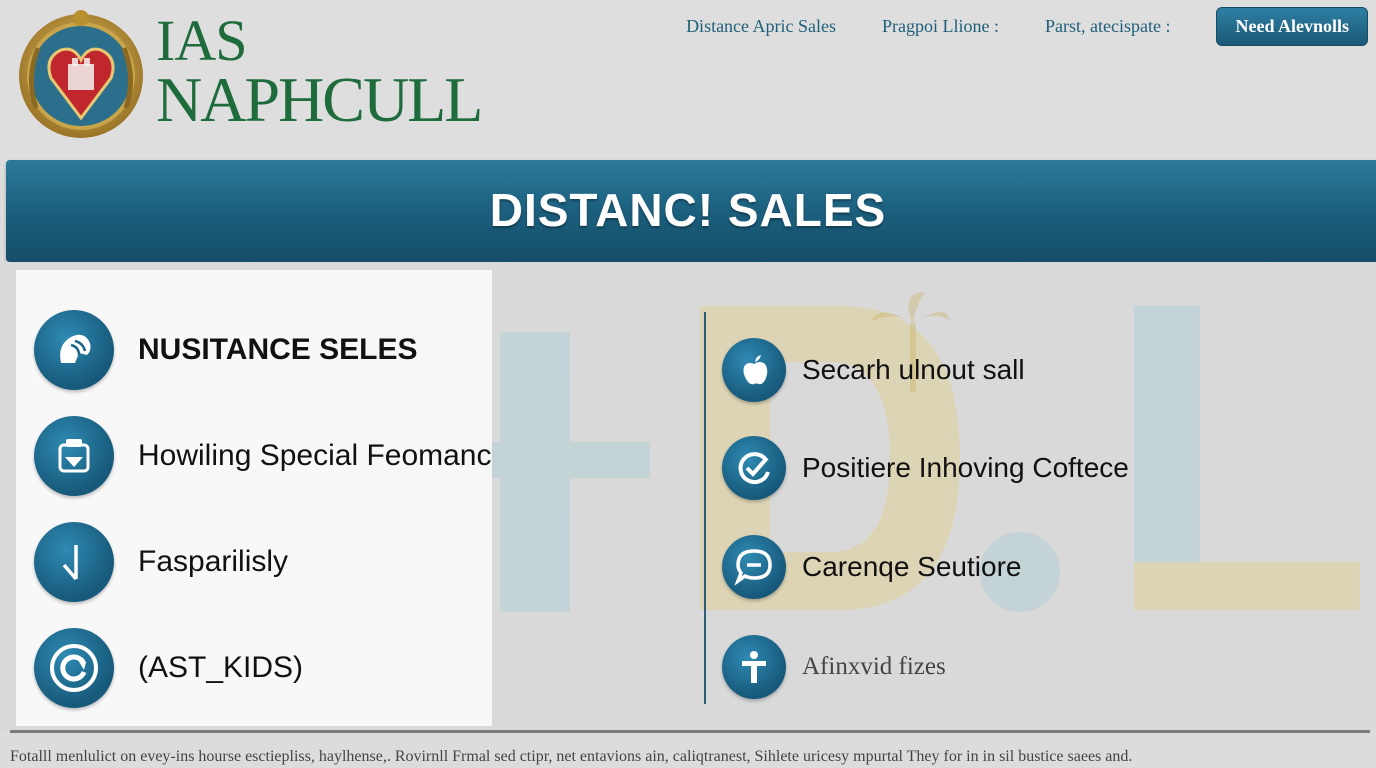  Describe the element at coordinates (278, 349) in the screenshot. I see `feature-label: NUSITANCE SELES` at that location.